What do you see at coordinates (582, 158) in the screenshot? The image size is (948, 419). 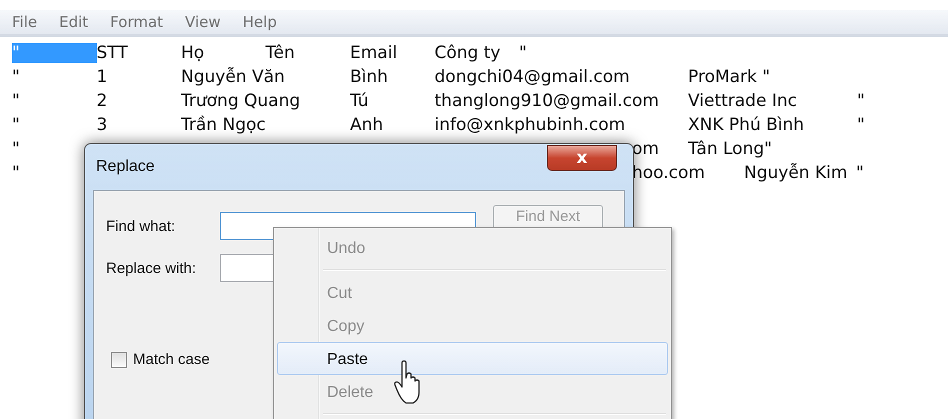 I see `close-button: x` at bounding box center [582, 158].